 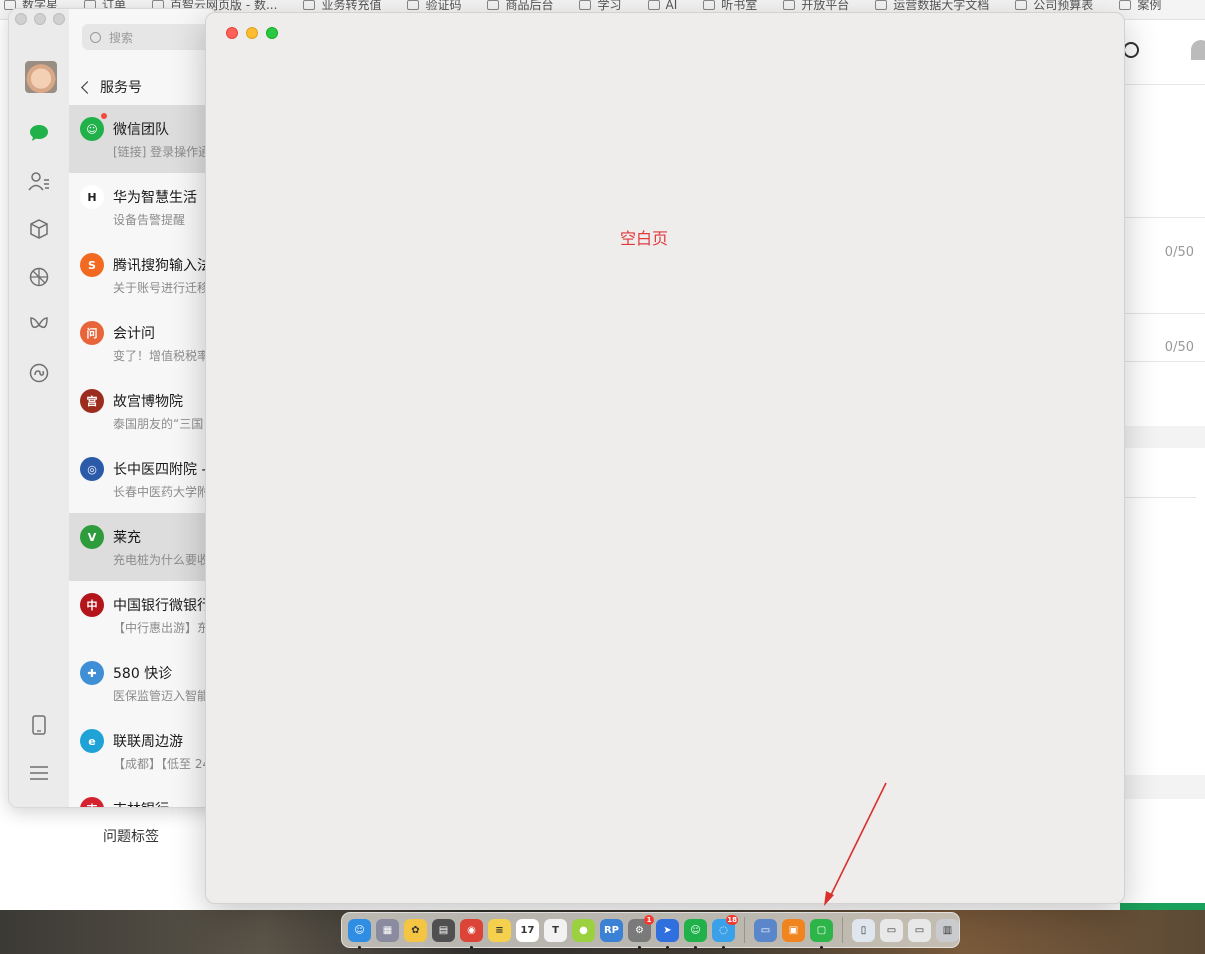 What do you see at coordinates (39, 325) in the screenshot?
I see `channels-icon` at bounding box center [39, 325].